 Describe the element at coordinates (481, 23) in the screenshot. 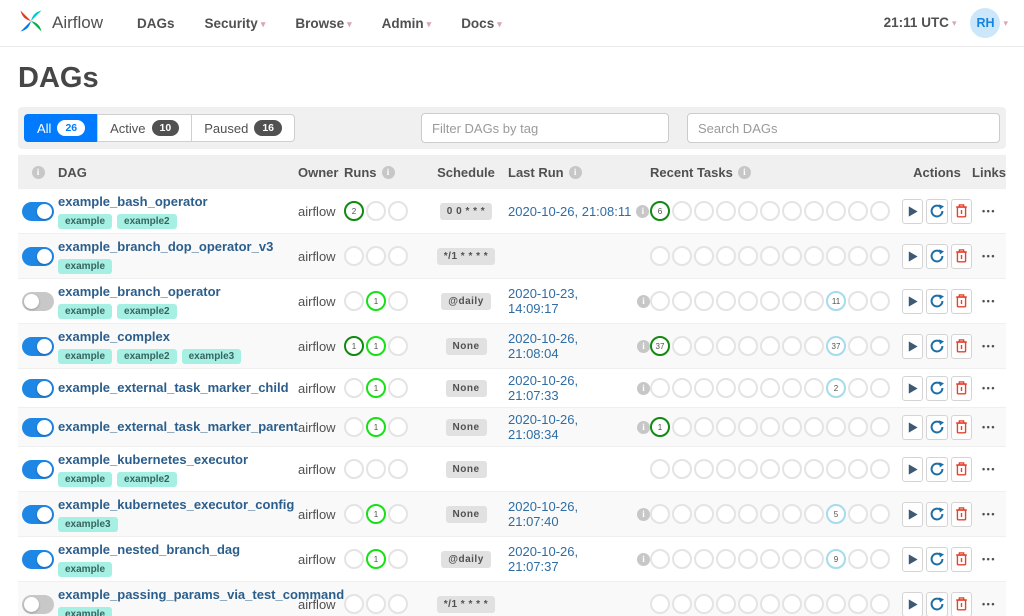

I see `nav-item-docs: Docs ▾` at that location.